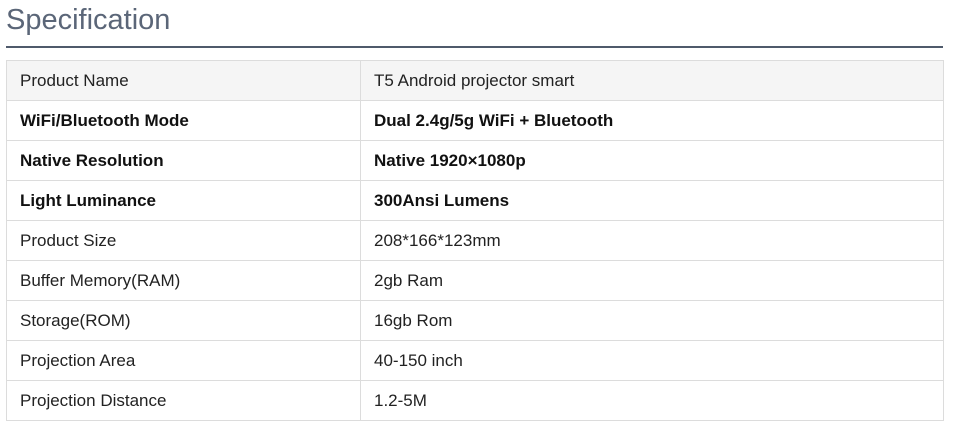 This screenshot has height=437, width=961. What do you see at coordinates (652, 400) in the screenshot?
I see `spec-value: 1.2-5M` at bounding box center [652, 400].